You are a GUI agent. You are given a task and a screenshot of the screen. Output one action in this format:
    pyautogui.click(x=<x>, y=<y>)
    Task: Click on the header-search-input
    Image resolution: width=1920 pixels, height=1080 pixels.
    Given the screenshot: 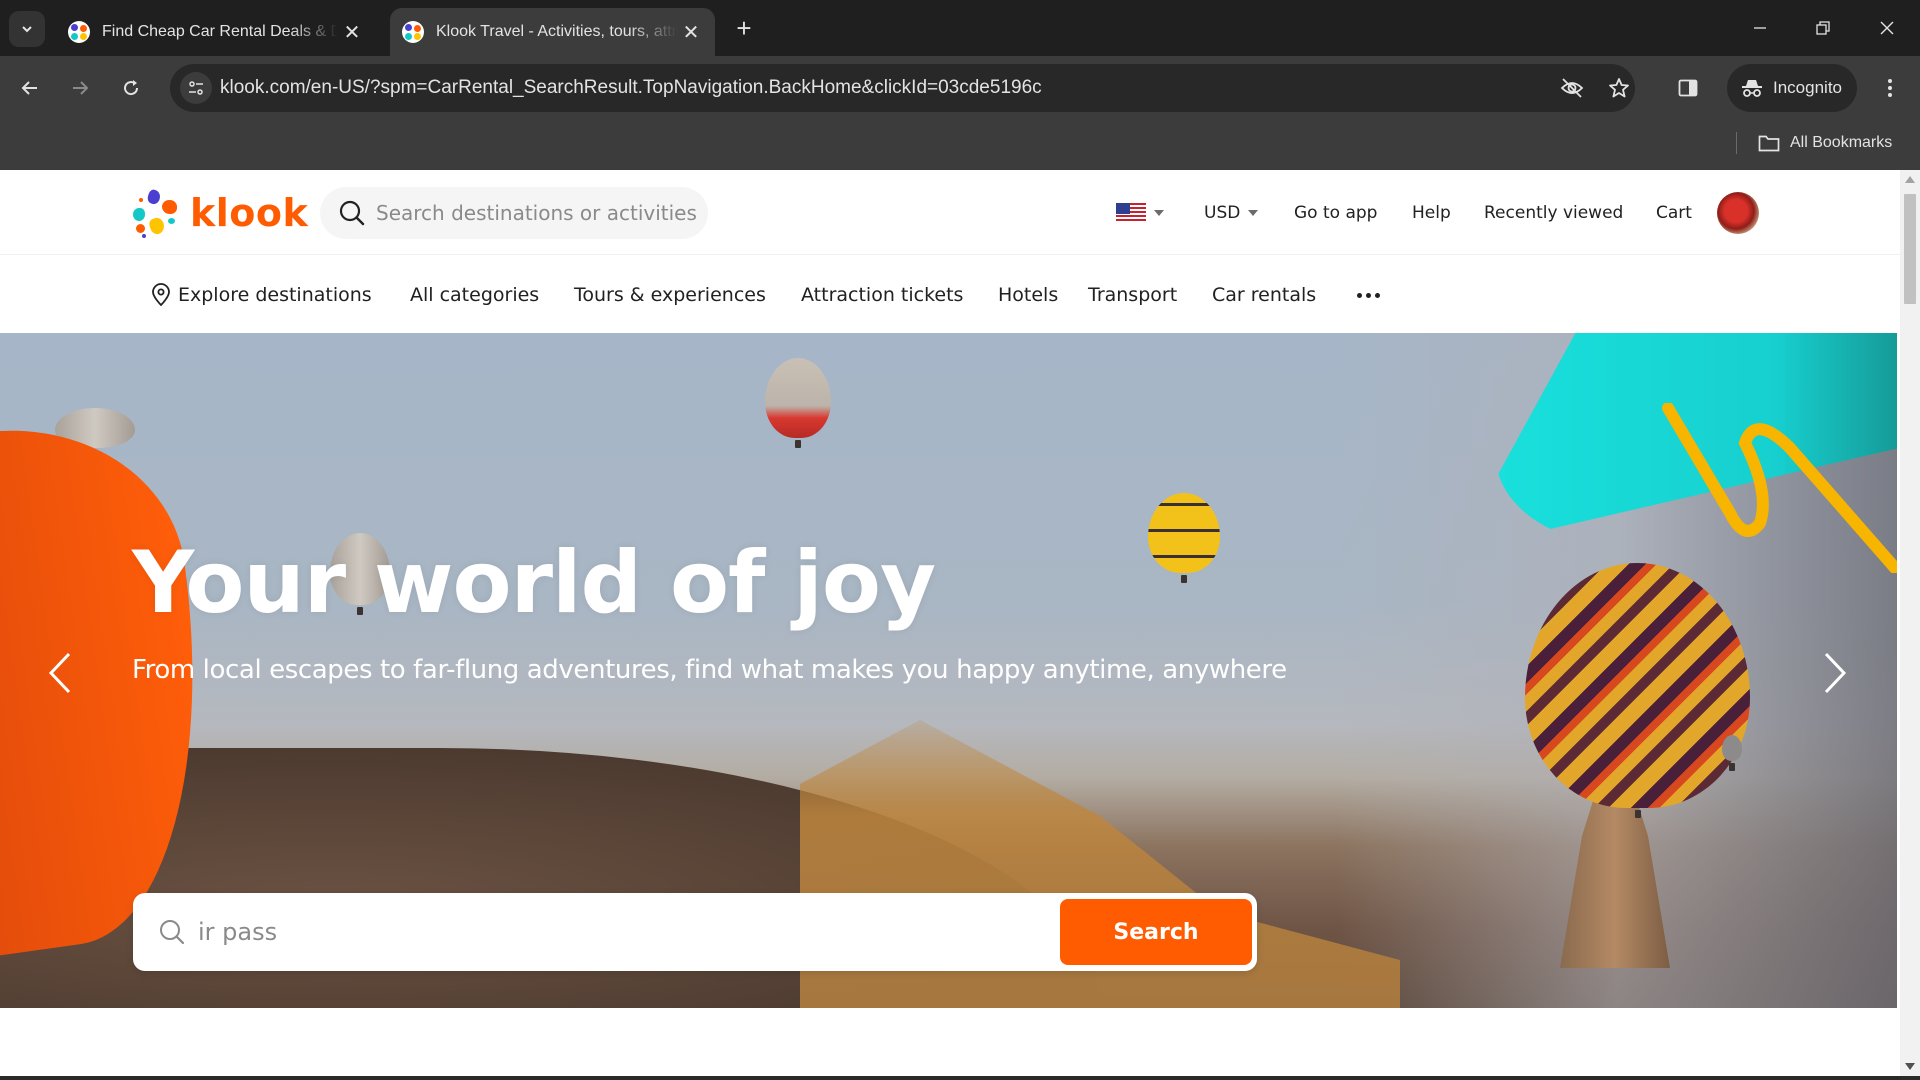 What is the action you would take?
    pyautogui.click(x=536, y=213)
    